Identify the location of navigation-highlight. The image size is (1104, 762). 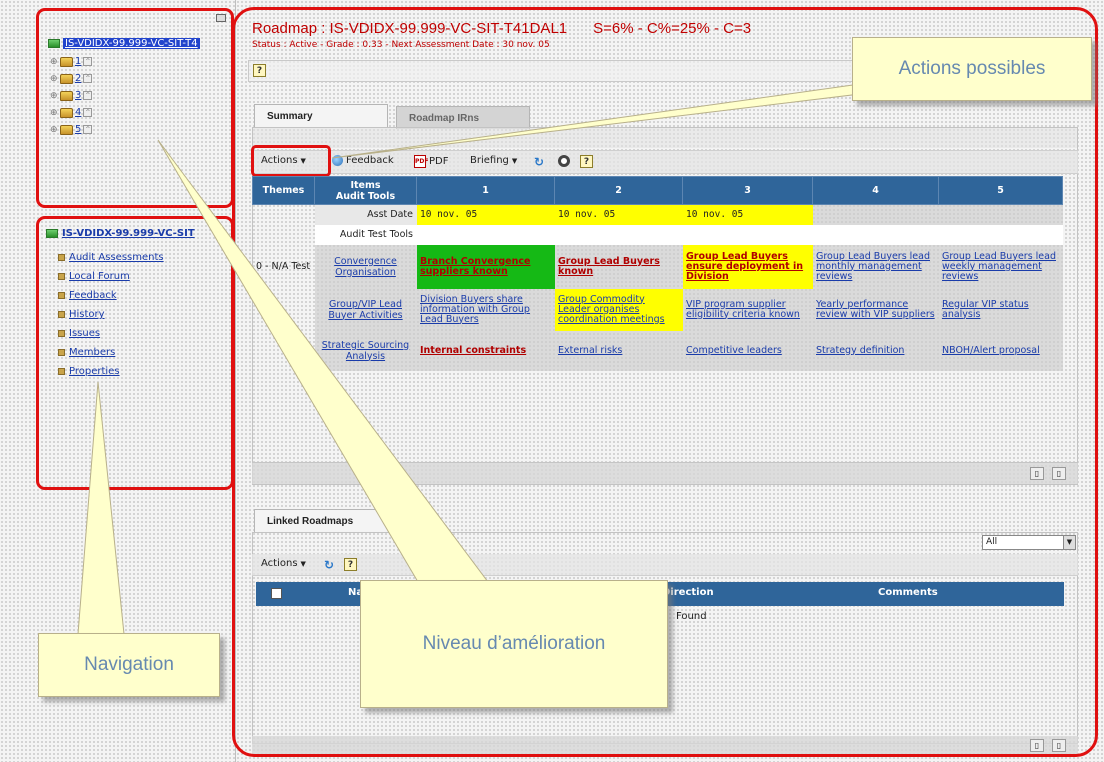
(135, 353).